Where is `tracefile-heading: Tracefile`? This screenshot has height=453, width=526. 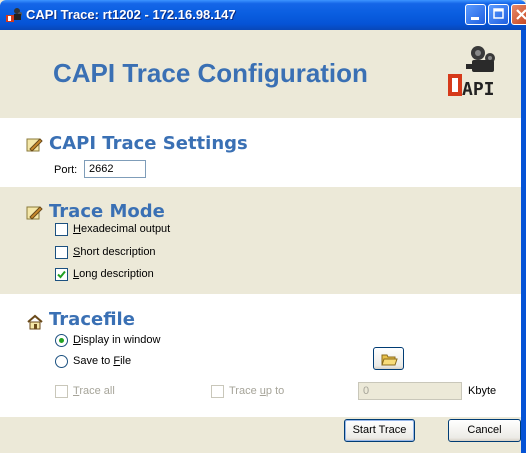 tracefile-heading: Tracefile is located at coordinates (92, 319).